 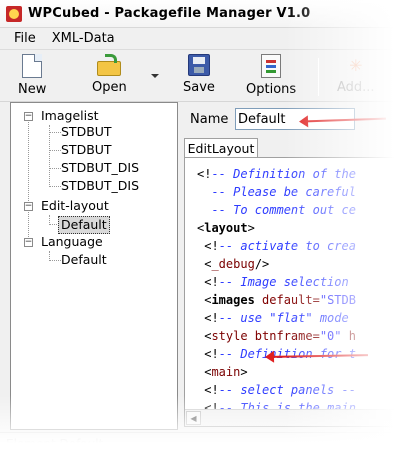 I want to click on save-button-label: Save, so click(x=199, y=87).